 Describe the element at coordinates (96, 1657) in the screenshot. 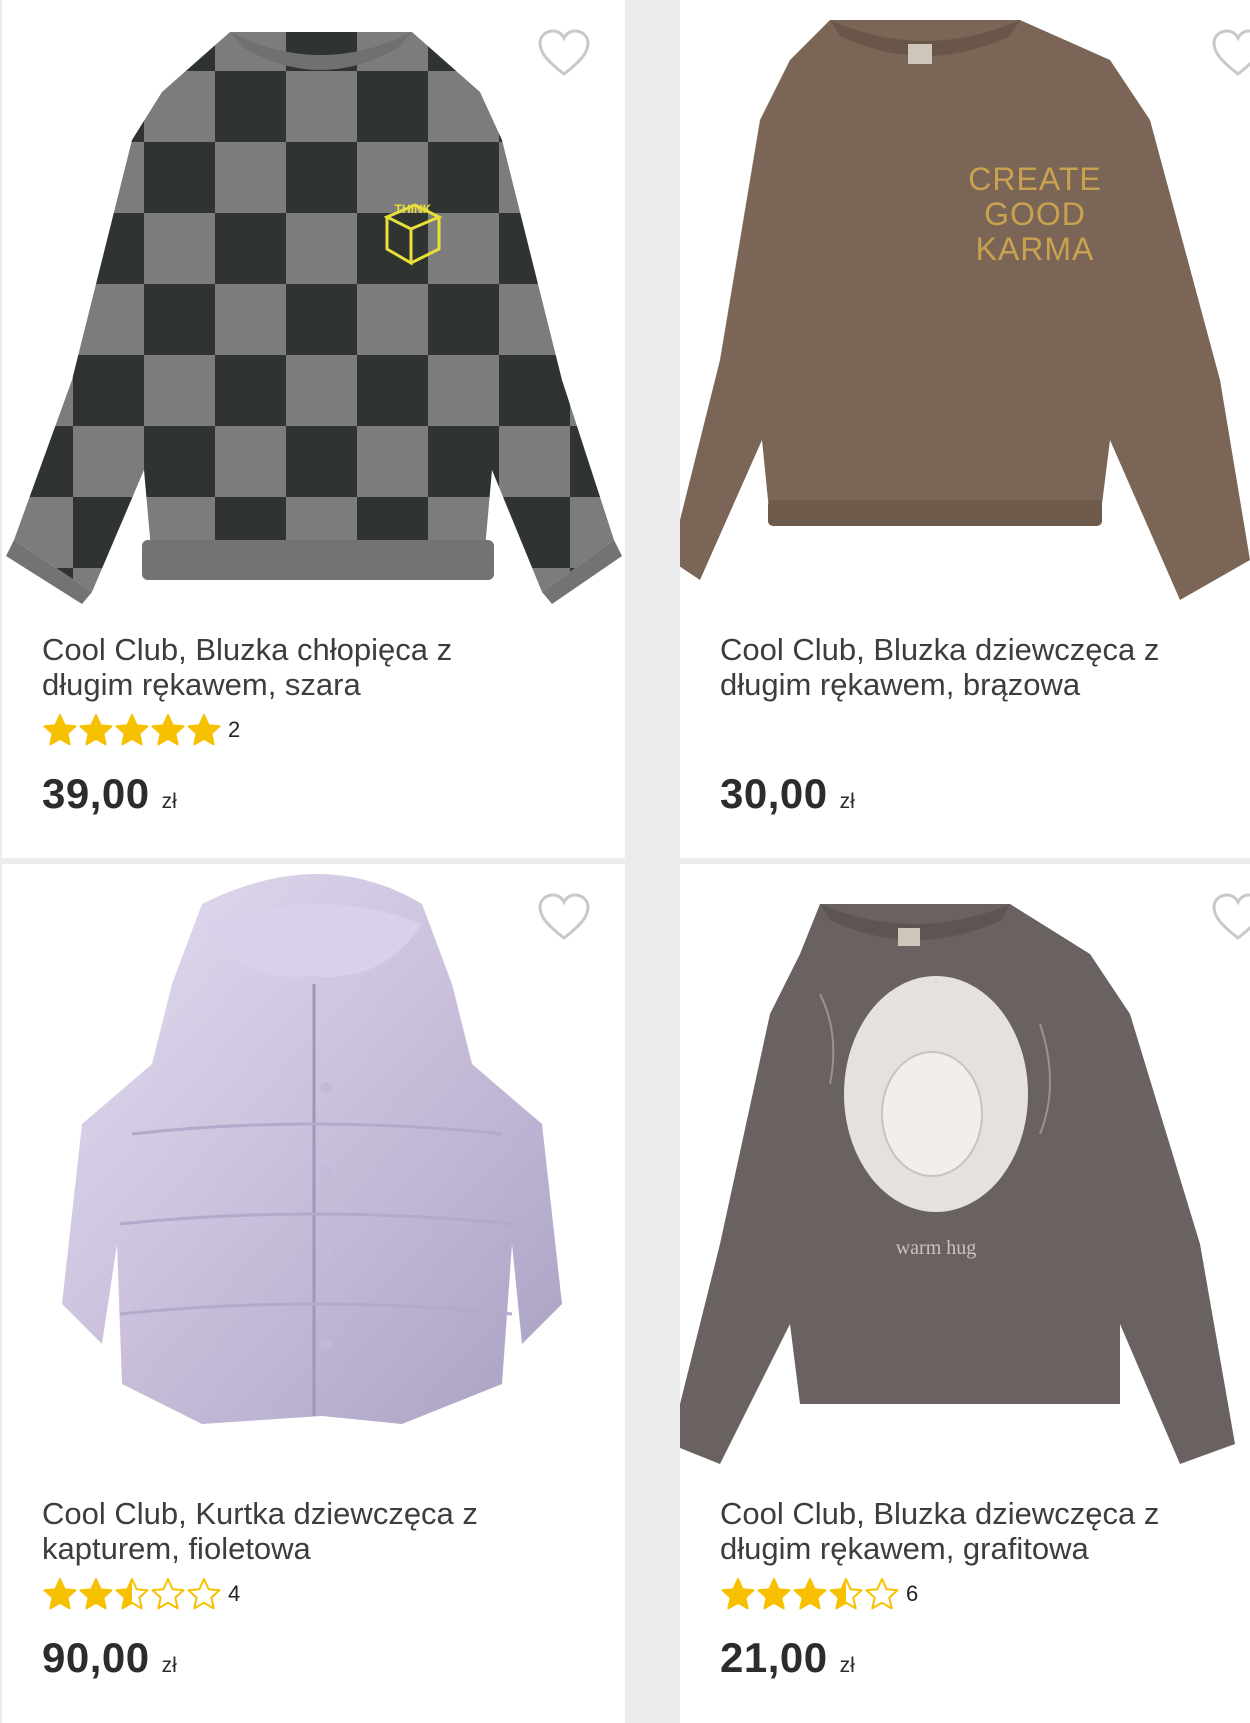

I see `price-value: 90,00` at that location.